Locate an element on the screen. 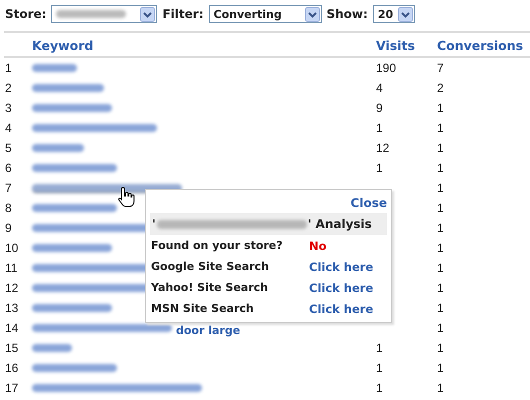 The image size is (530, 400). rank-number: 15 is located at coordinates (11, 348).